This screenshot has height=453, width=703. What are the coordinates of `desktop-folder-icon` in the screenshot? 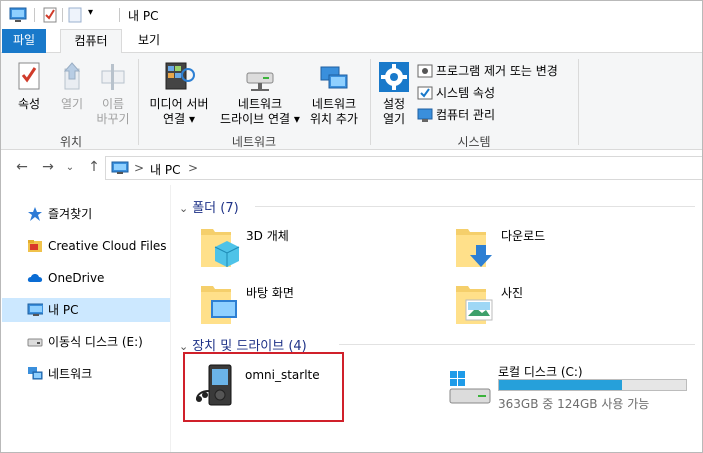 It's located at (219, 305).